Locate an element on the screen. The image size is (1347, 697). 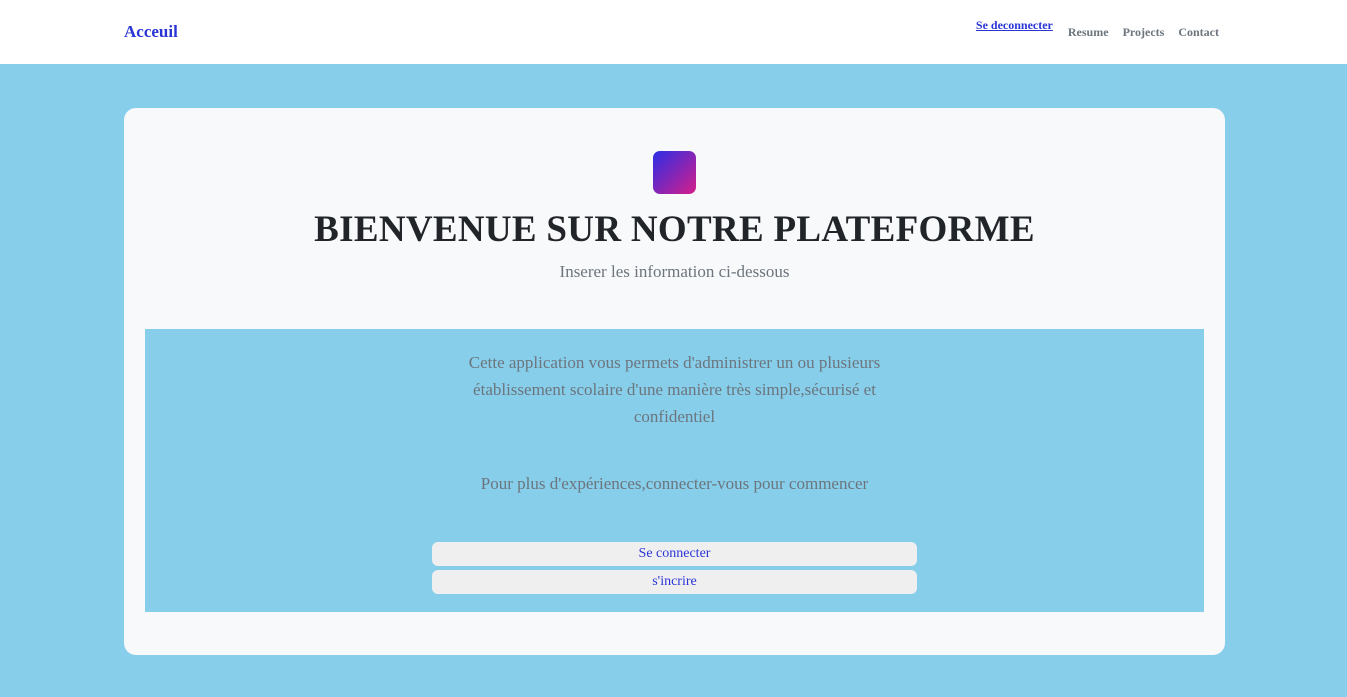
logout-link: Se deconnecter is located at coordinates (1014, 25).